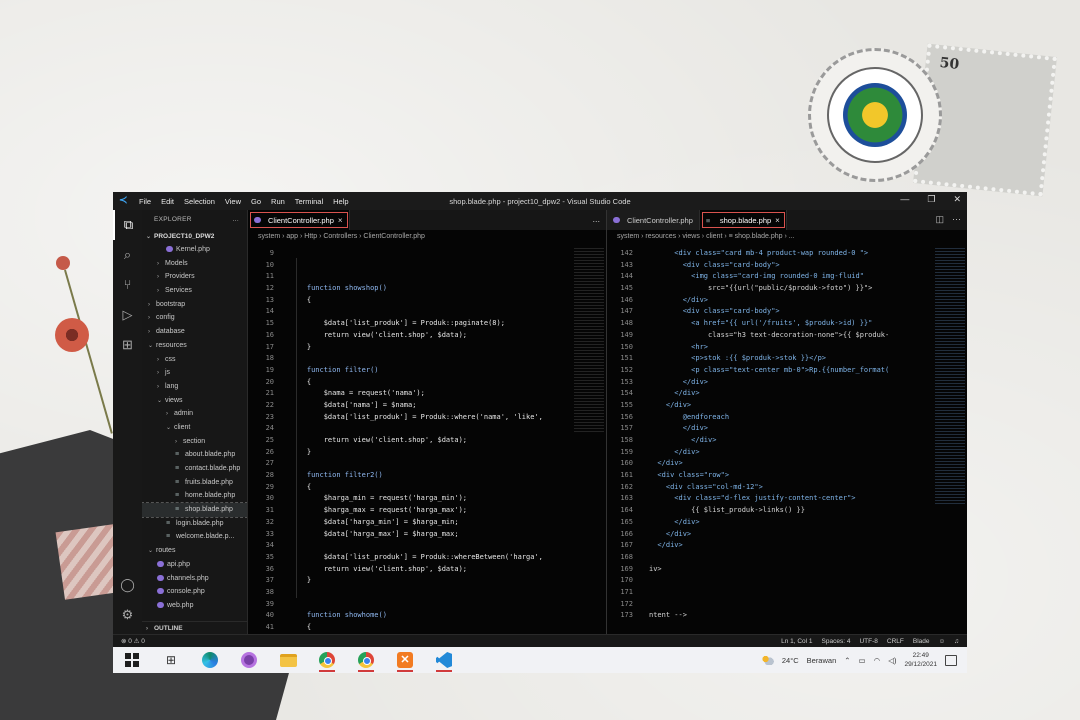 This screenshot has width=1080, height=720. What do you see at coordinates (410, 348) in the screenshot?
I see `code-line: 17 }` at bounding box center [410, 348].